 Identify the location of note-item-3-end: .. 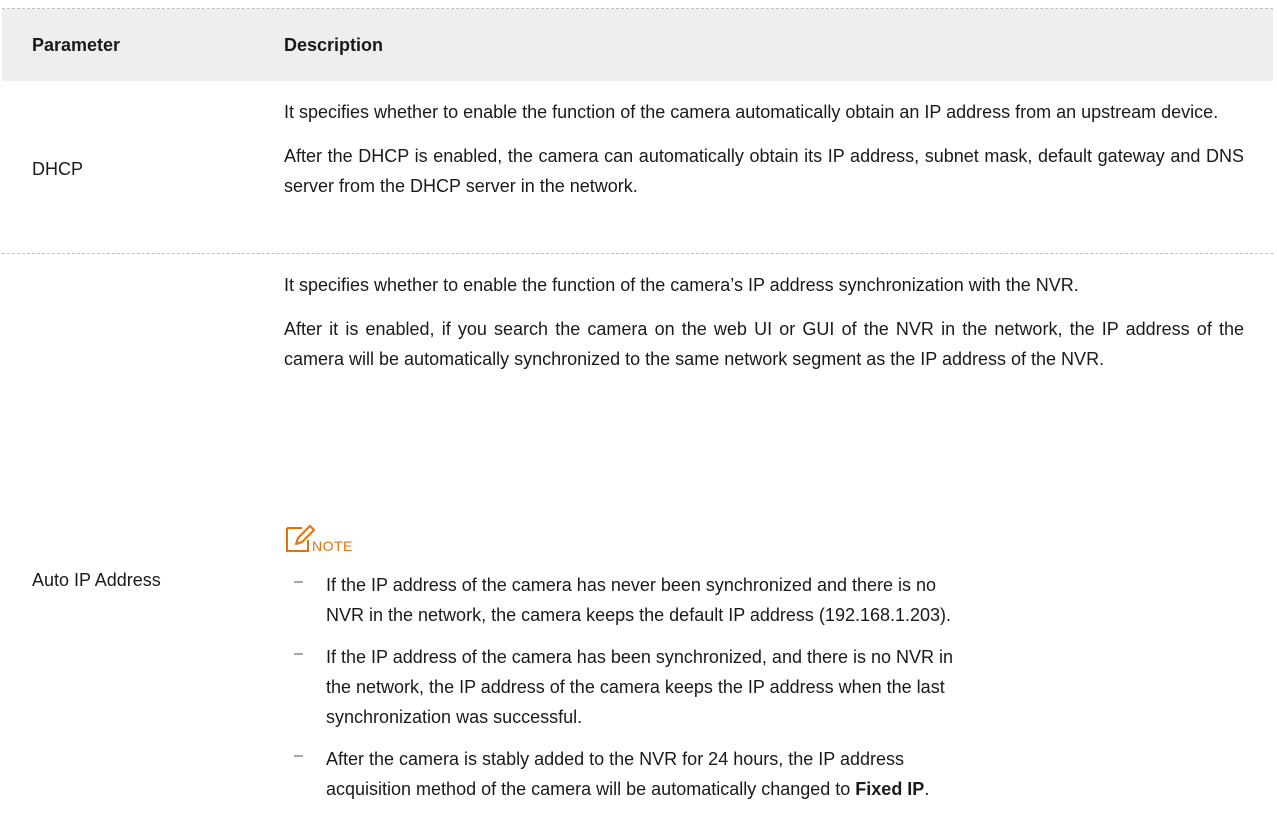
(927, 789).